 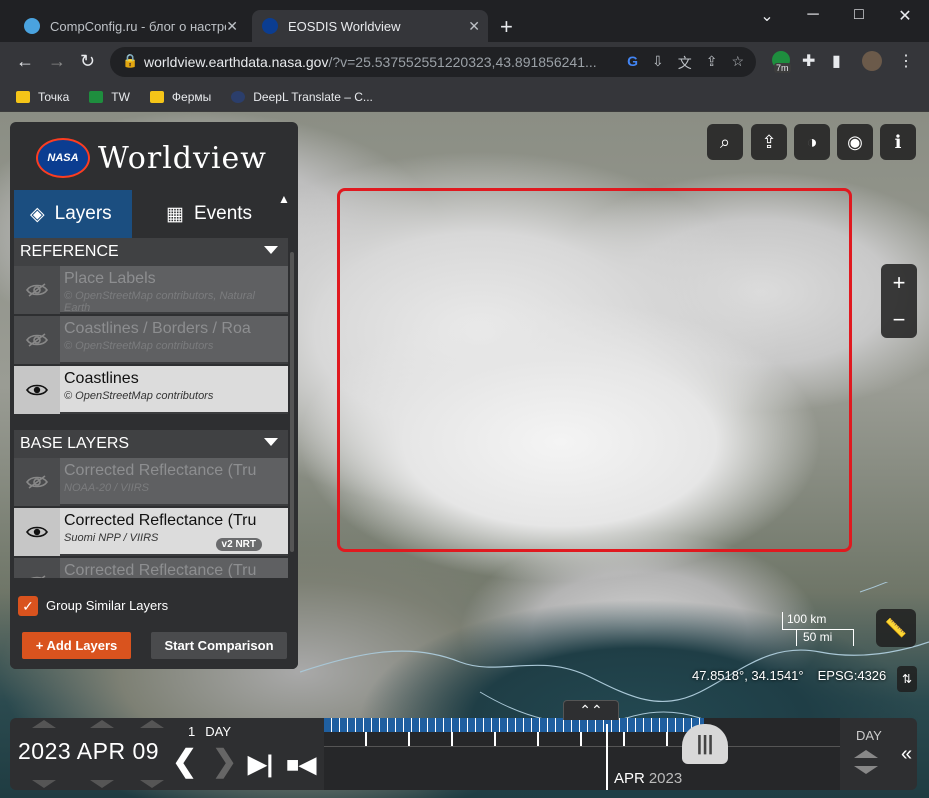 What do you see at coordinates (906, 61) in the screenshot?
I see `menu-icon: ⋮` at bounding box center [906, 61].